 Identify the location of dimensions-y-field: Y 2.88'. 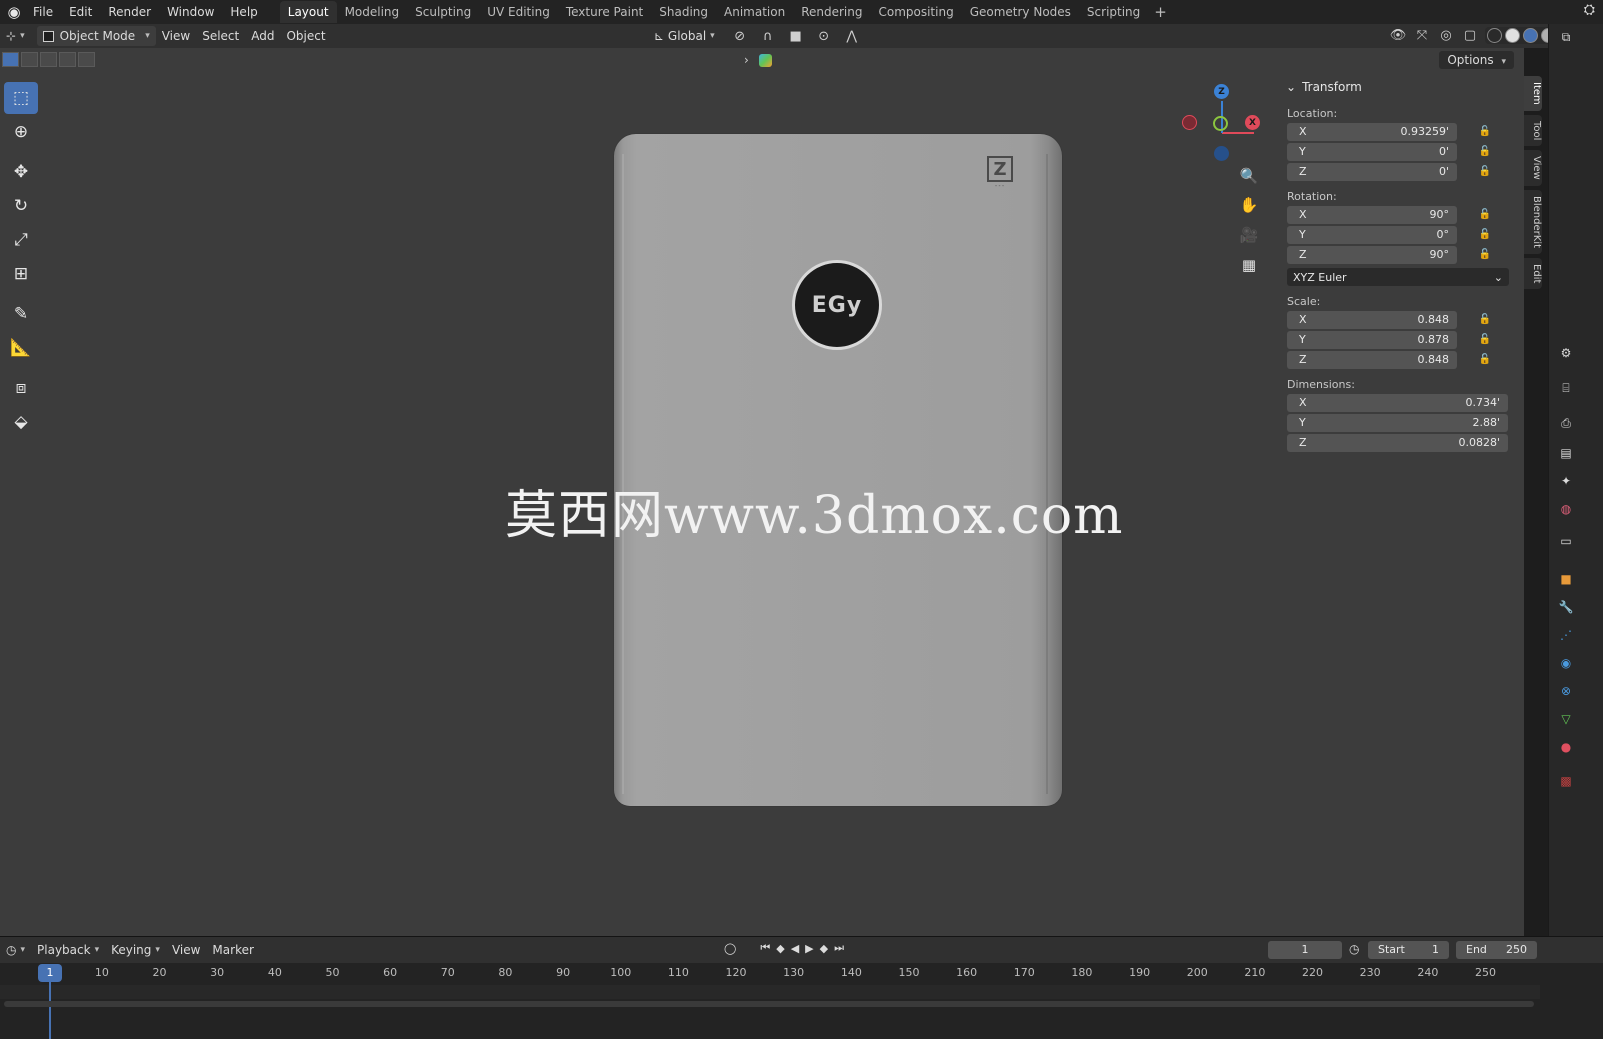
(1397, 422).